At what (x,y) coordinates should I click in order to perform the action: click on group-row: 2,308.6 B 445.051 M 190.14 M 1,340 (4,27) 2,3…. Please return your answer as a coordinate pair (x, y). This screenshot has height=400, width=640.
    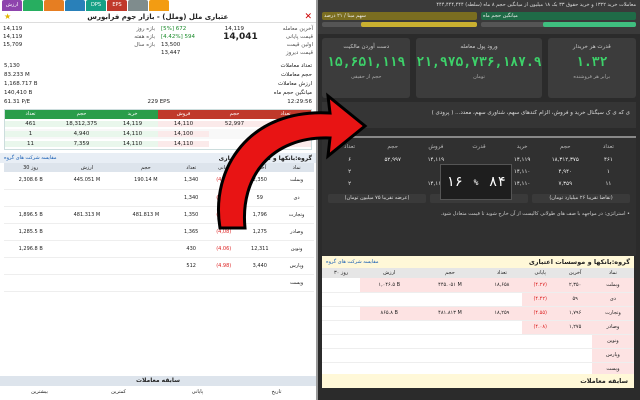
    Looking at the image, I should click on (159, 181).